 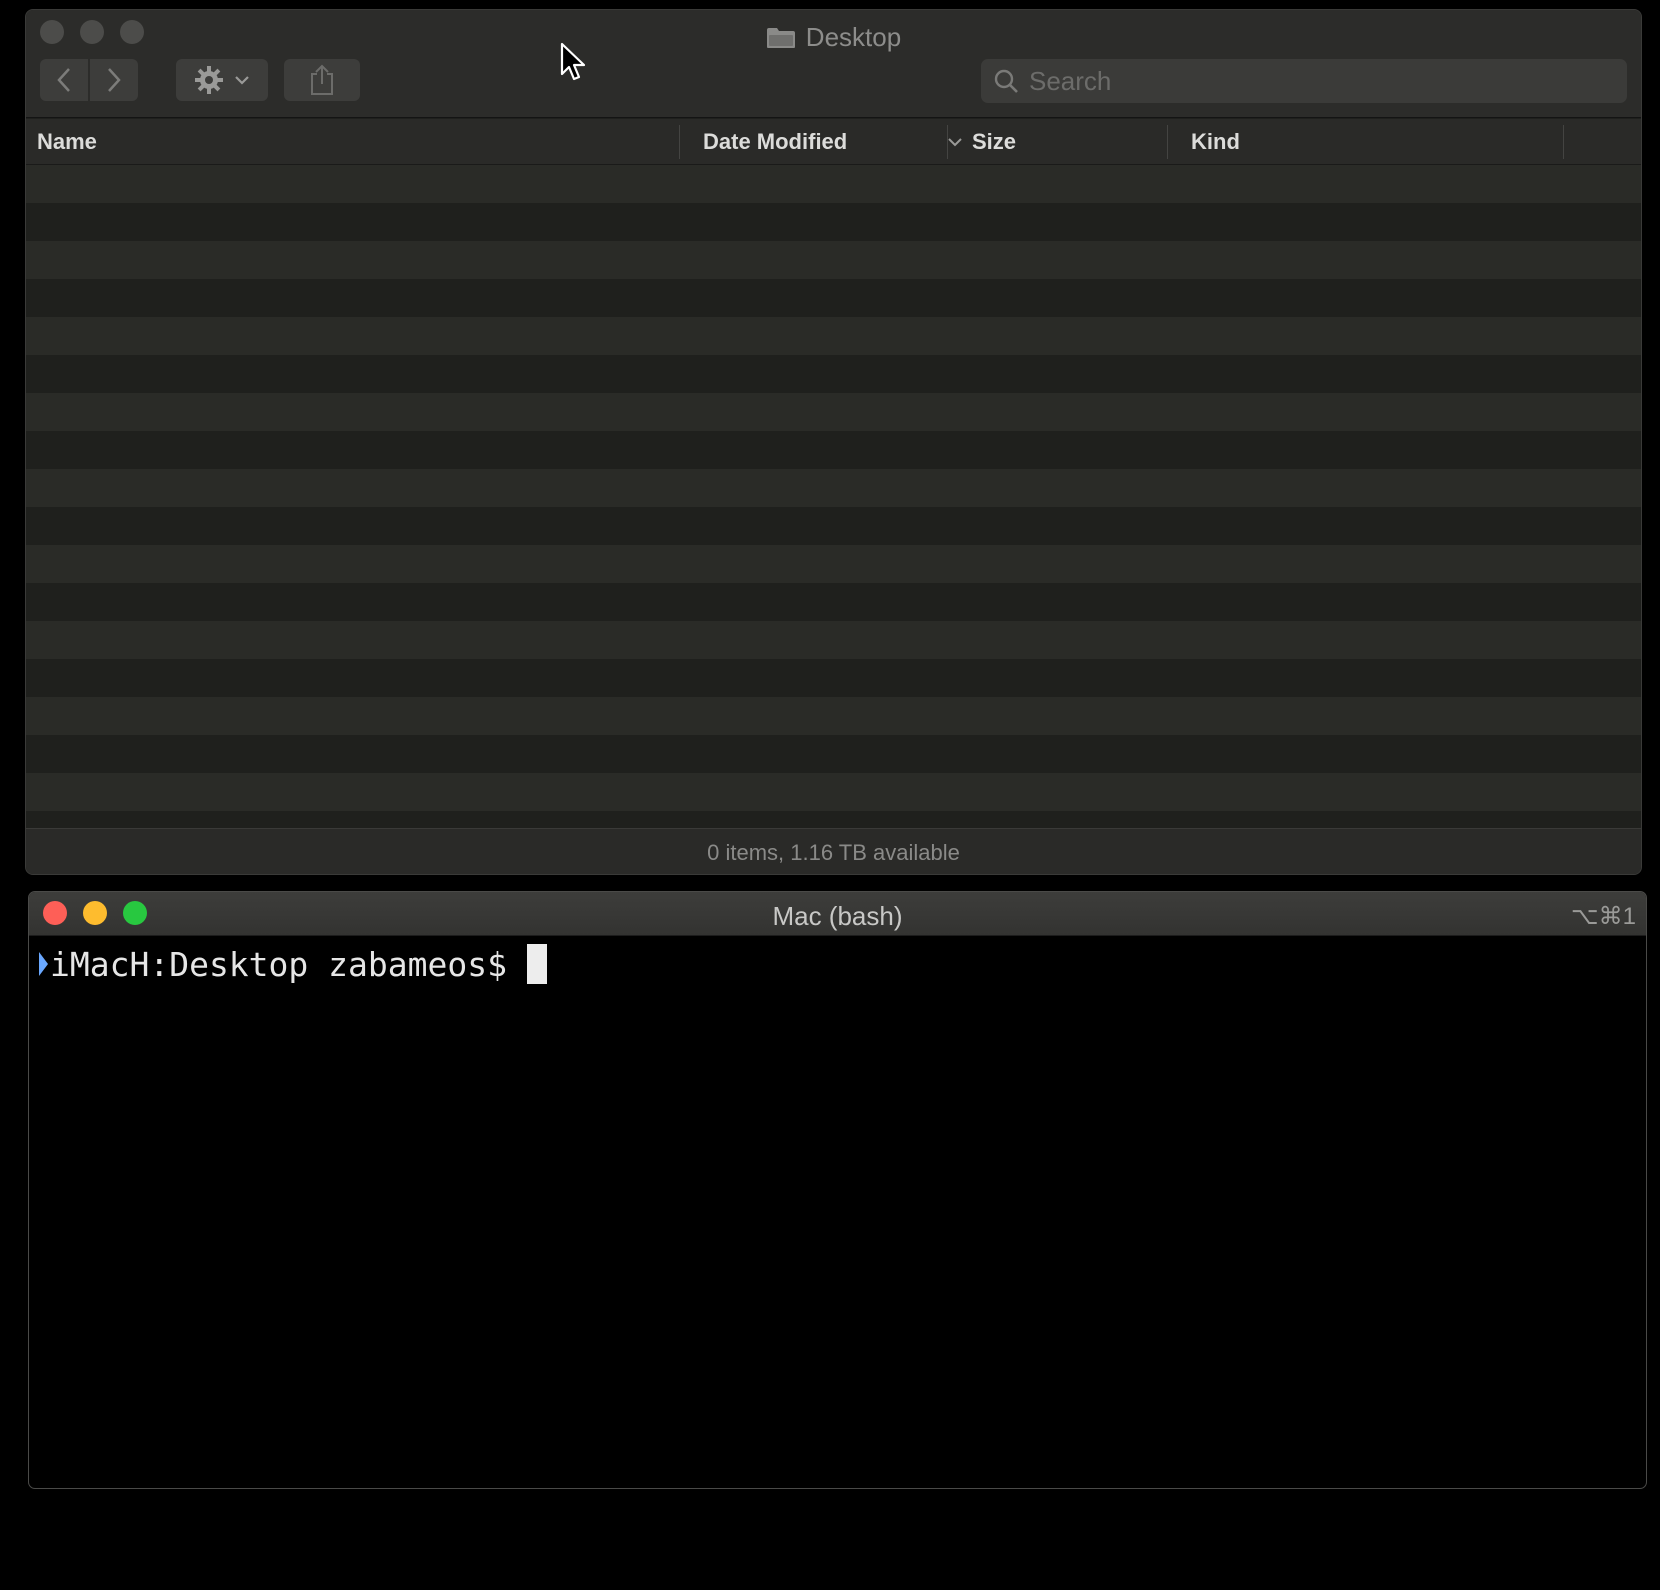 I want to click on gear-icon, so click(x=209, y=80).